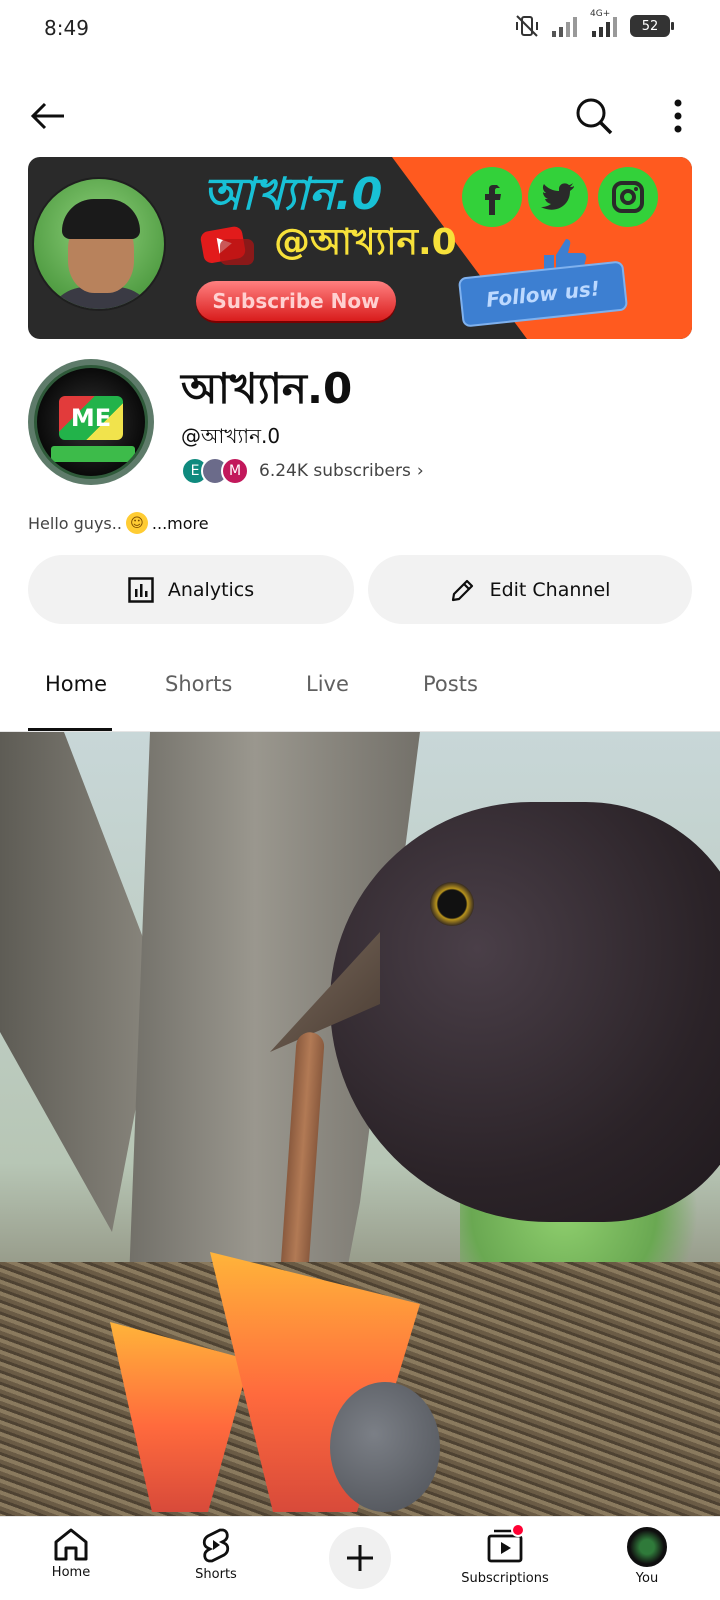 This screenshot has height=1600, width=720. What do you see at coordinates (75, 523) in the screenshot?
I see `bio-text: Hello guys..` at bounding box center [75, 523].